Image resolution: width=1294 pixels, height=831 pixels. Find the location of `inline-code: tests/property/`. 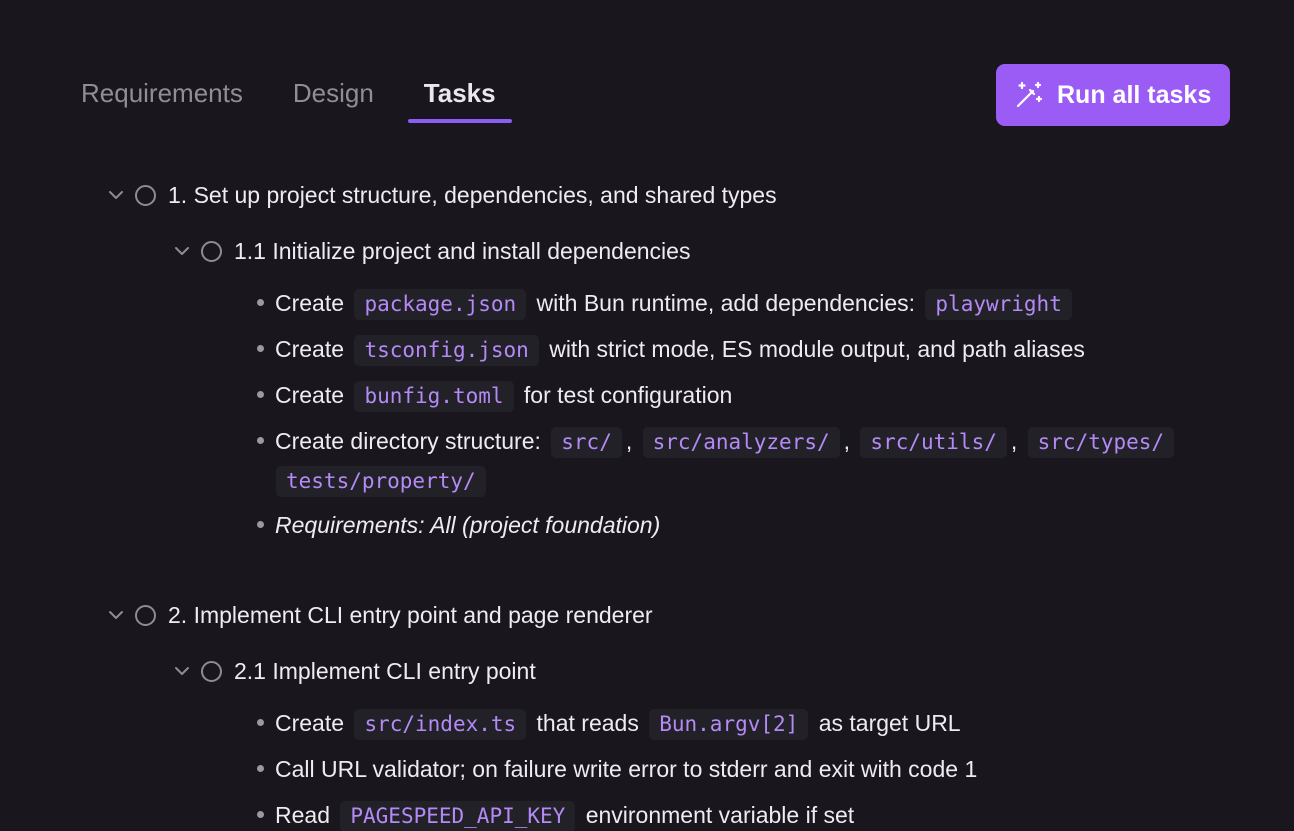

inline-code: tests/property/ is located at coordinates (381, 481).